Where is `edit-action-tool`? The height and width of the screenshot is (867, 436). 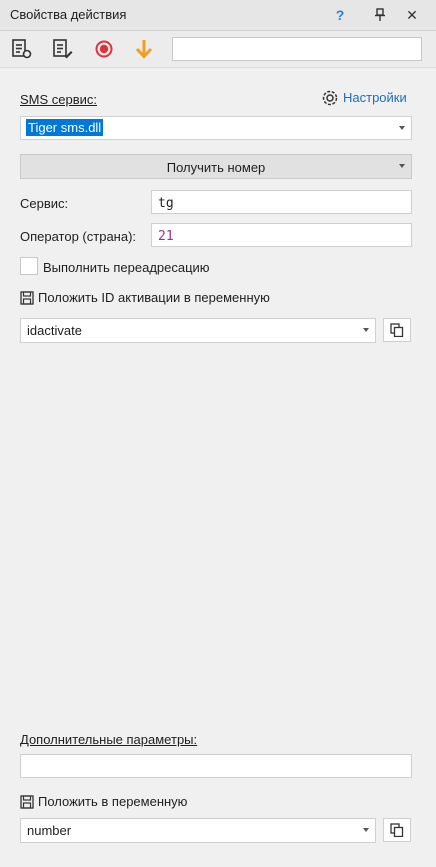 edit-action-tool is located at coordinates (63, 49).